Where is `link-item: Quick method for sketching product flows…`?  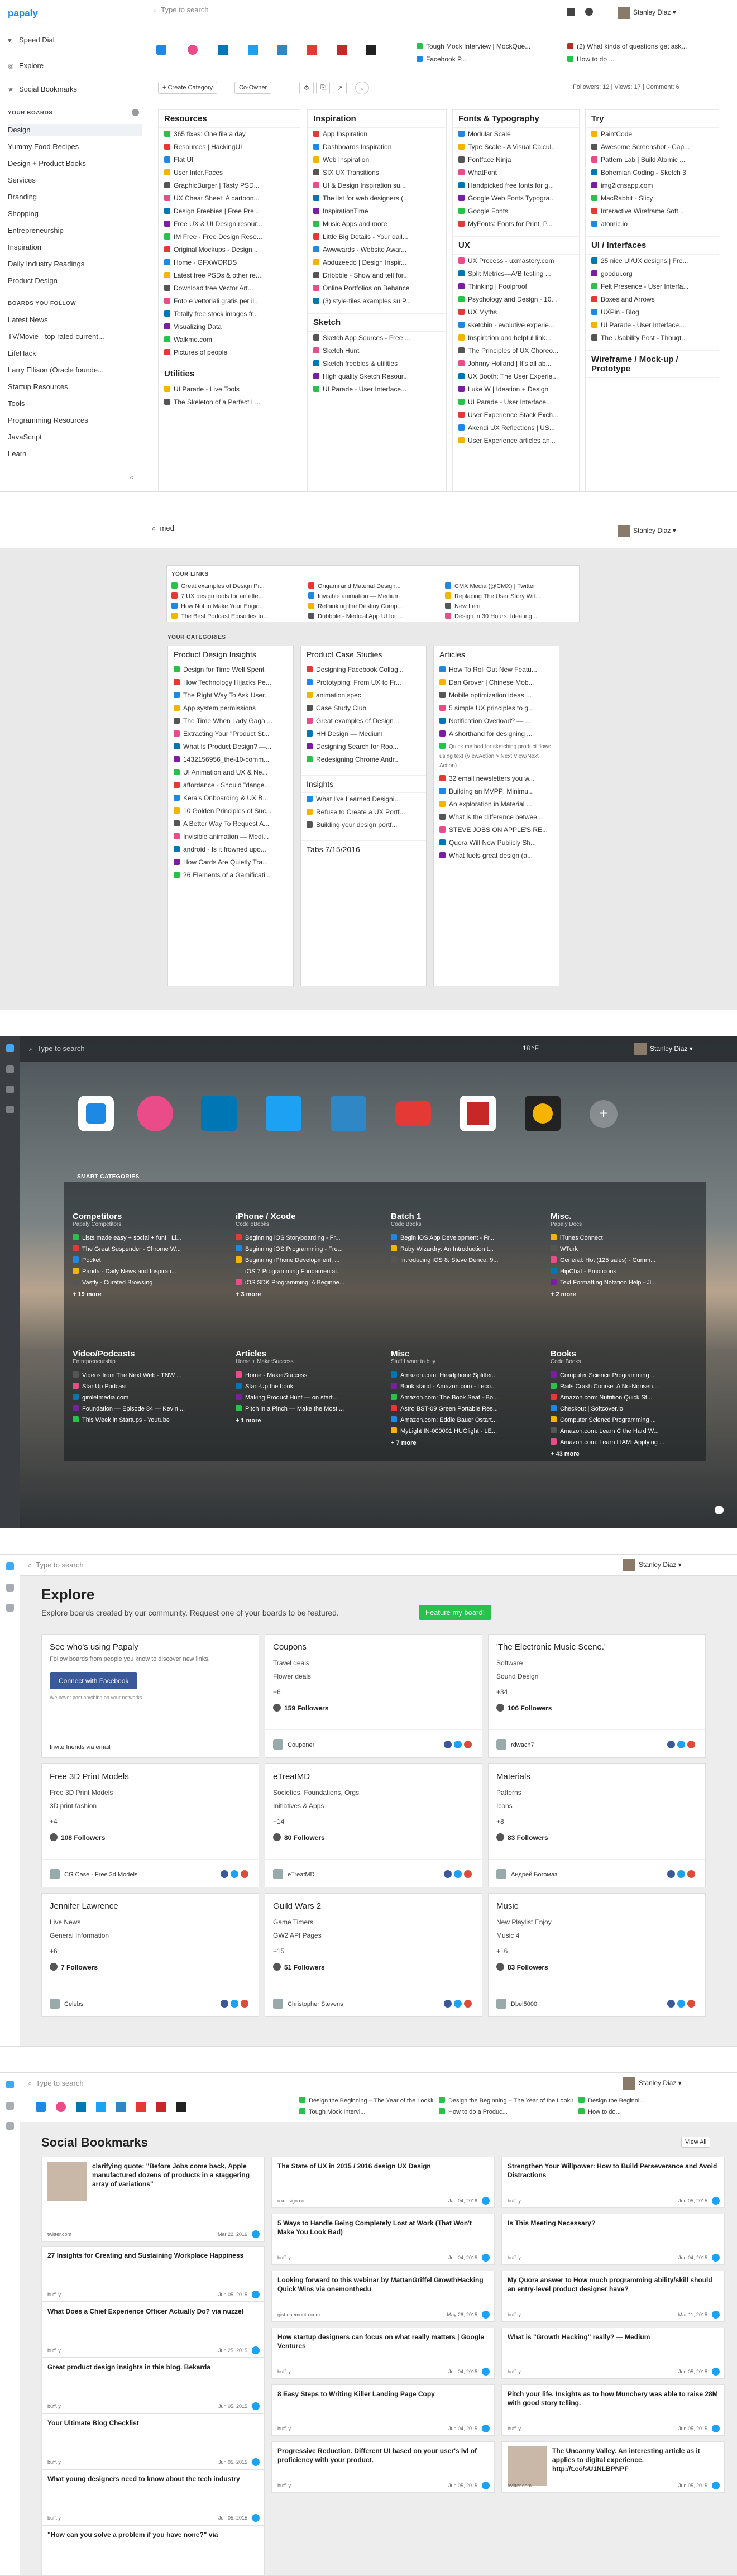 link-item: Quick method for sketching product flows… is located at coordinates (496, 756).